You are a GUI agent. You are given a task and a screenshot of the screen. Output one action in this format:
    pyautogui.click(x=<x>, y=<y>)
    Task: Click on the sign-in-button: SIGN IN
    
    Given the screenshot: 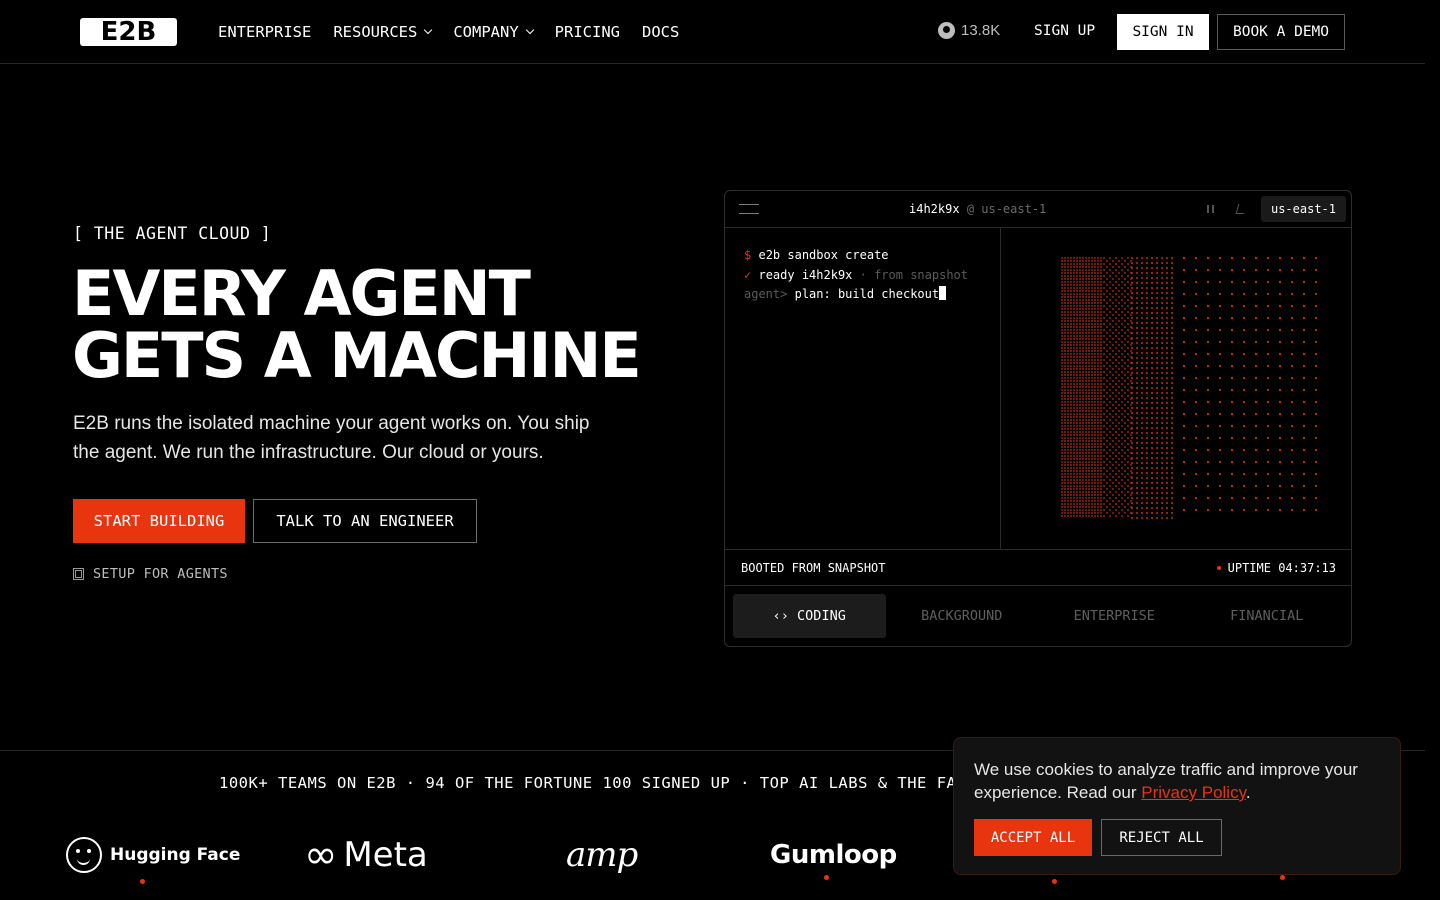 What is the action you would take?
    pyautogui.click(x=1163, y=32)
    